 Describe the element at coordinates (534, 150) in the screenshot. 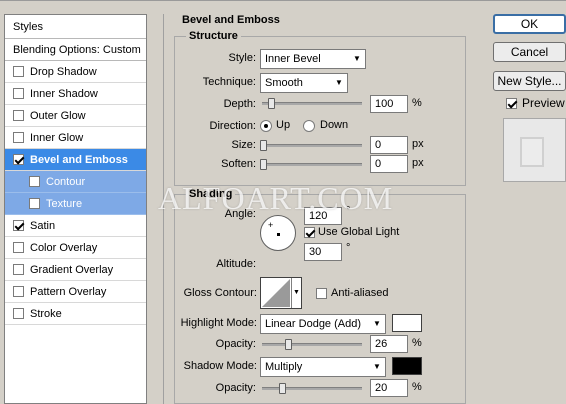

I see `preview-thumbnail` at that location.